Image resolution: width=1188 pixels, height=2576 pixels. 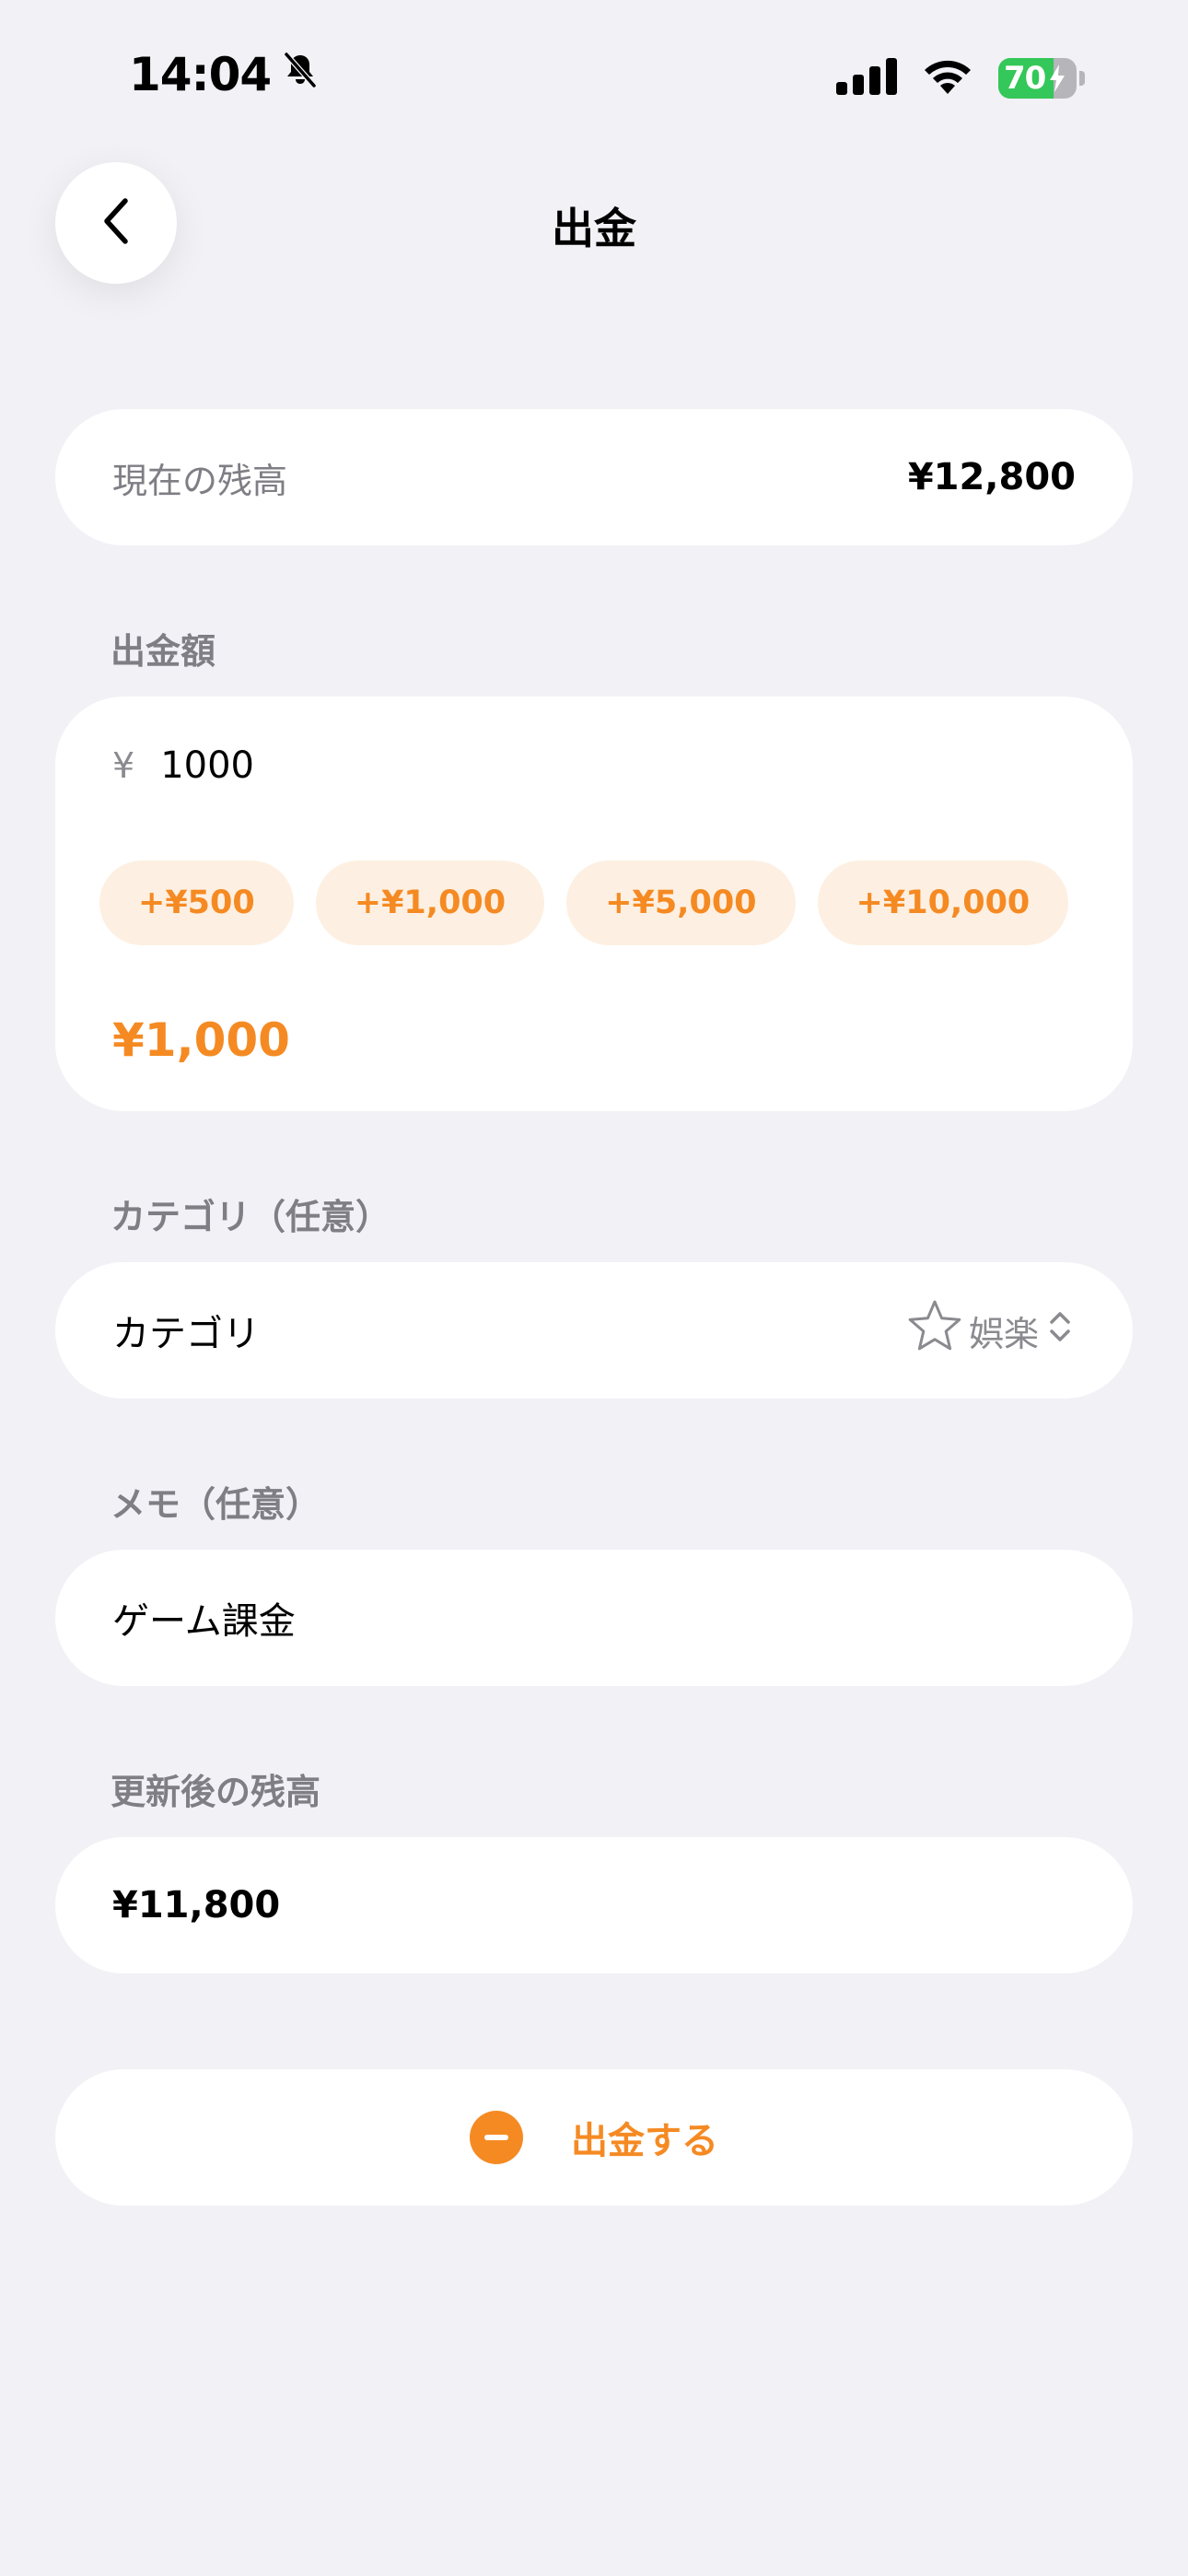 What do you see at coordinates (948, 78) in the screenshot?
I see `wifi-icon` at bounding box center [948, 78].